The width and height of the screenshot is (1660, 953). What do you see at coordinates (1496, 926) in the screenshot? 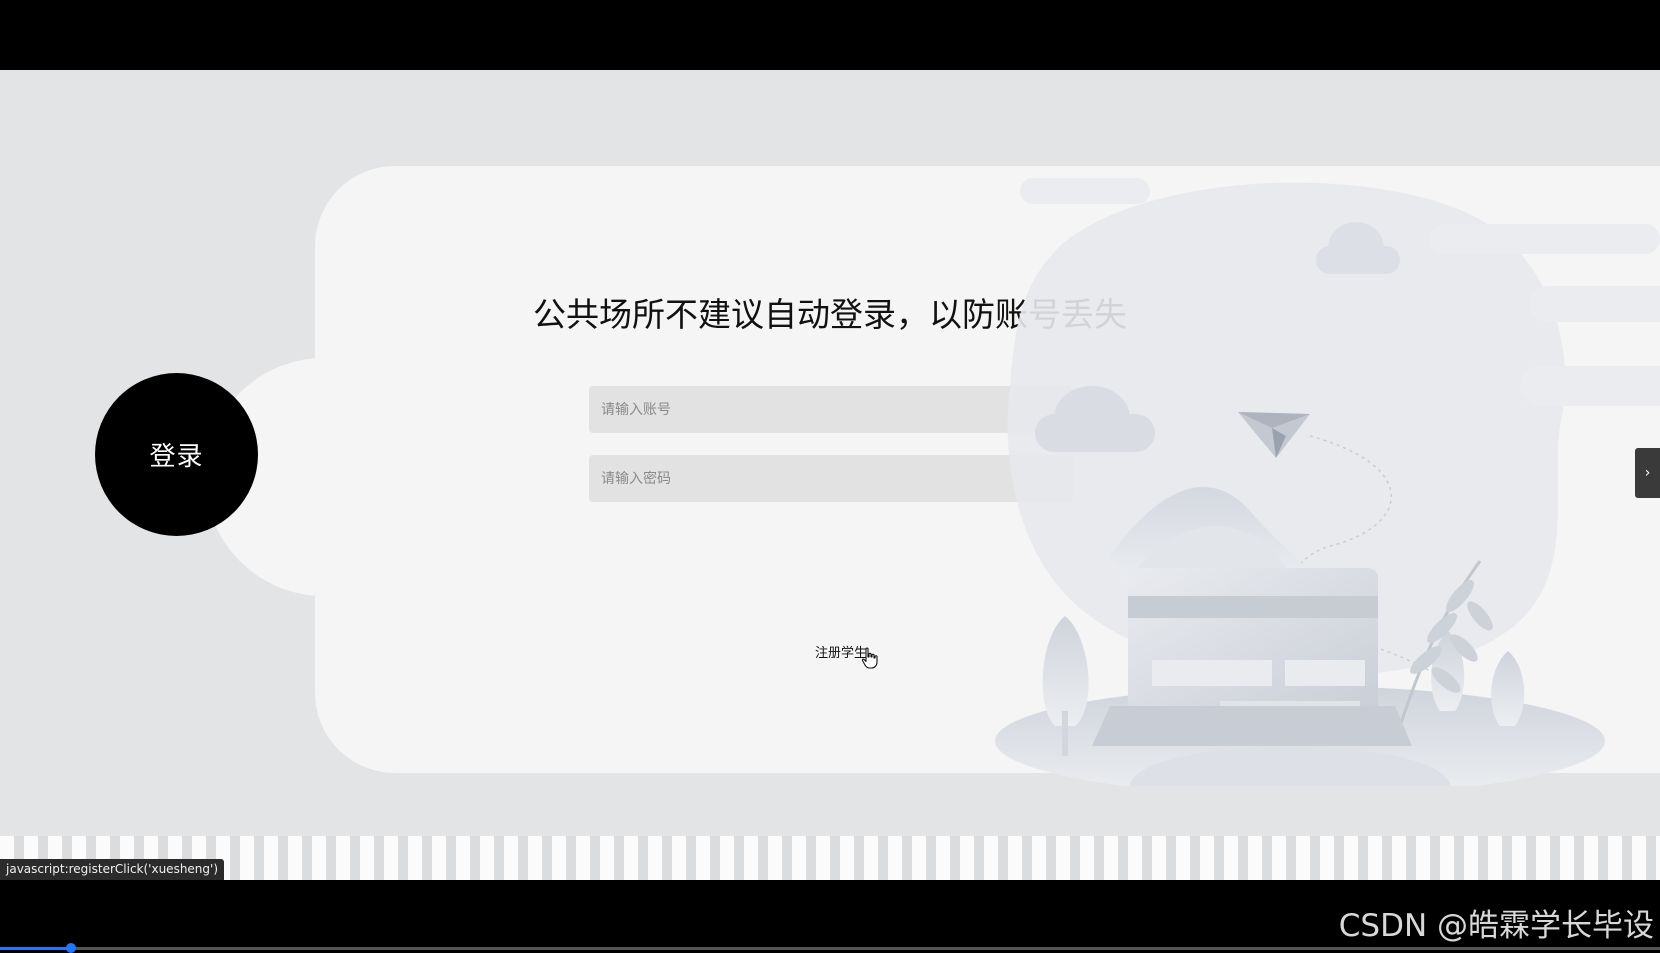
I see `watermark: CSDN @皓霖学长毕设` at bounding box center [1496, 926].